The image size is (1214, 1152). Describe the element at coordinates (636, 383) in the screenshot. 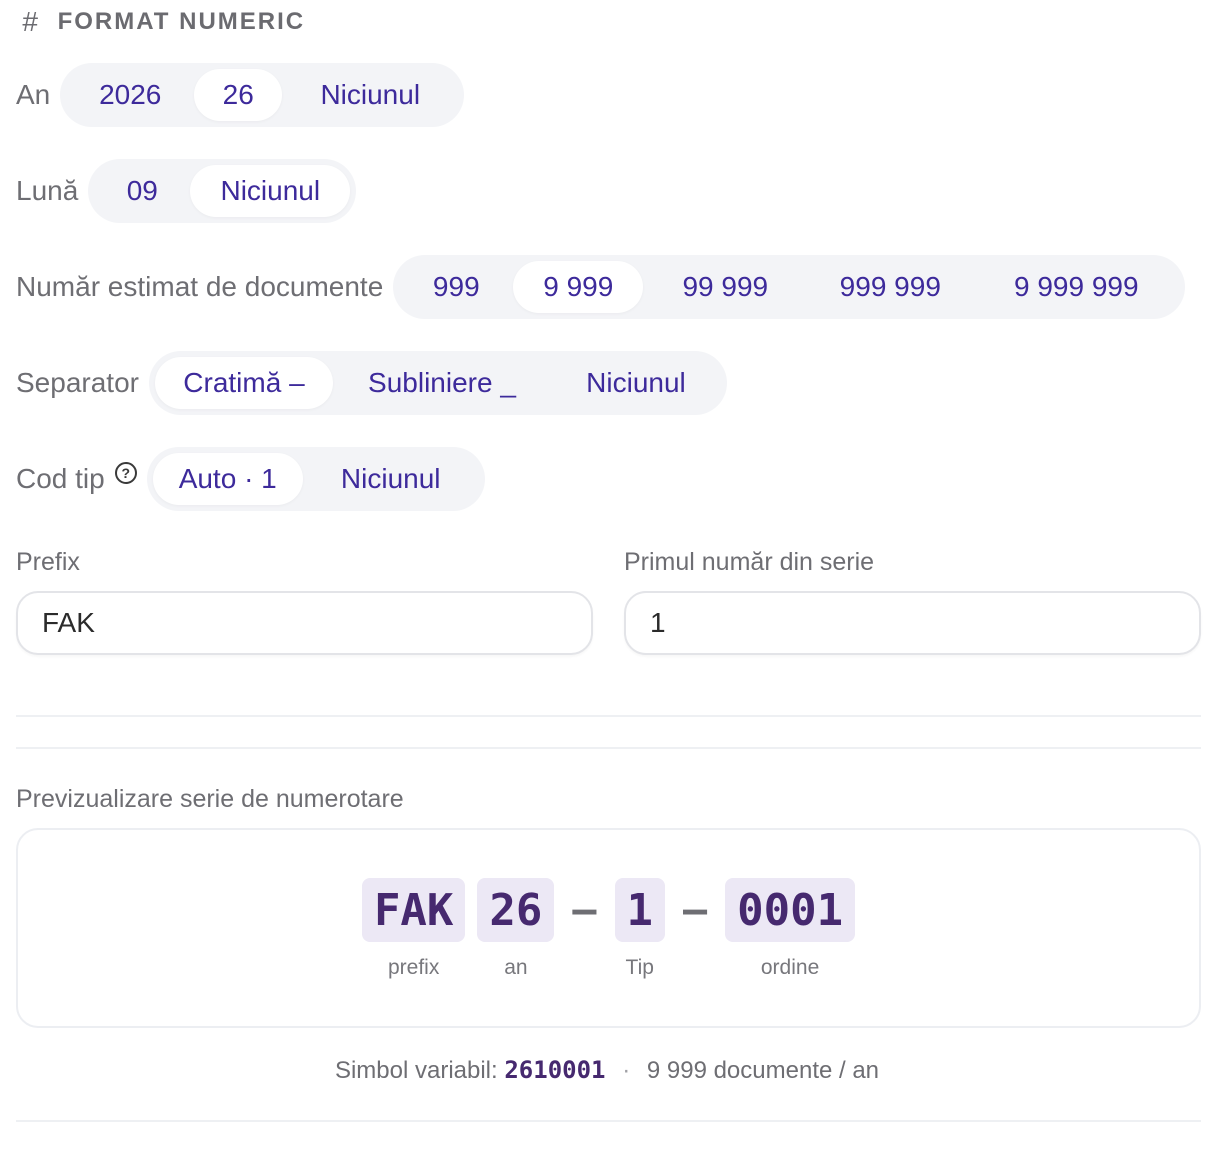

I see `separator-option-none: Niciunul` at that location.